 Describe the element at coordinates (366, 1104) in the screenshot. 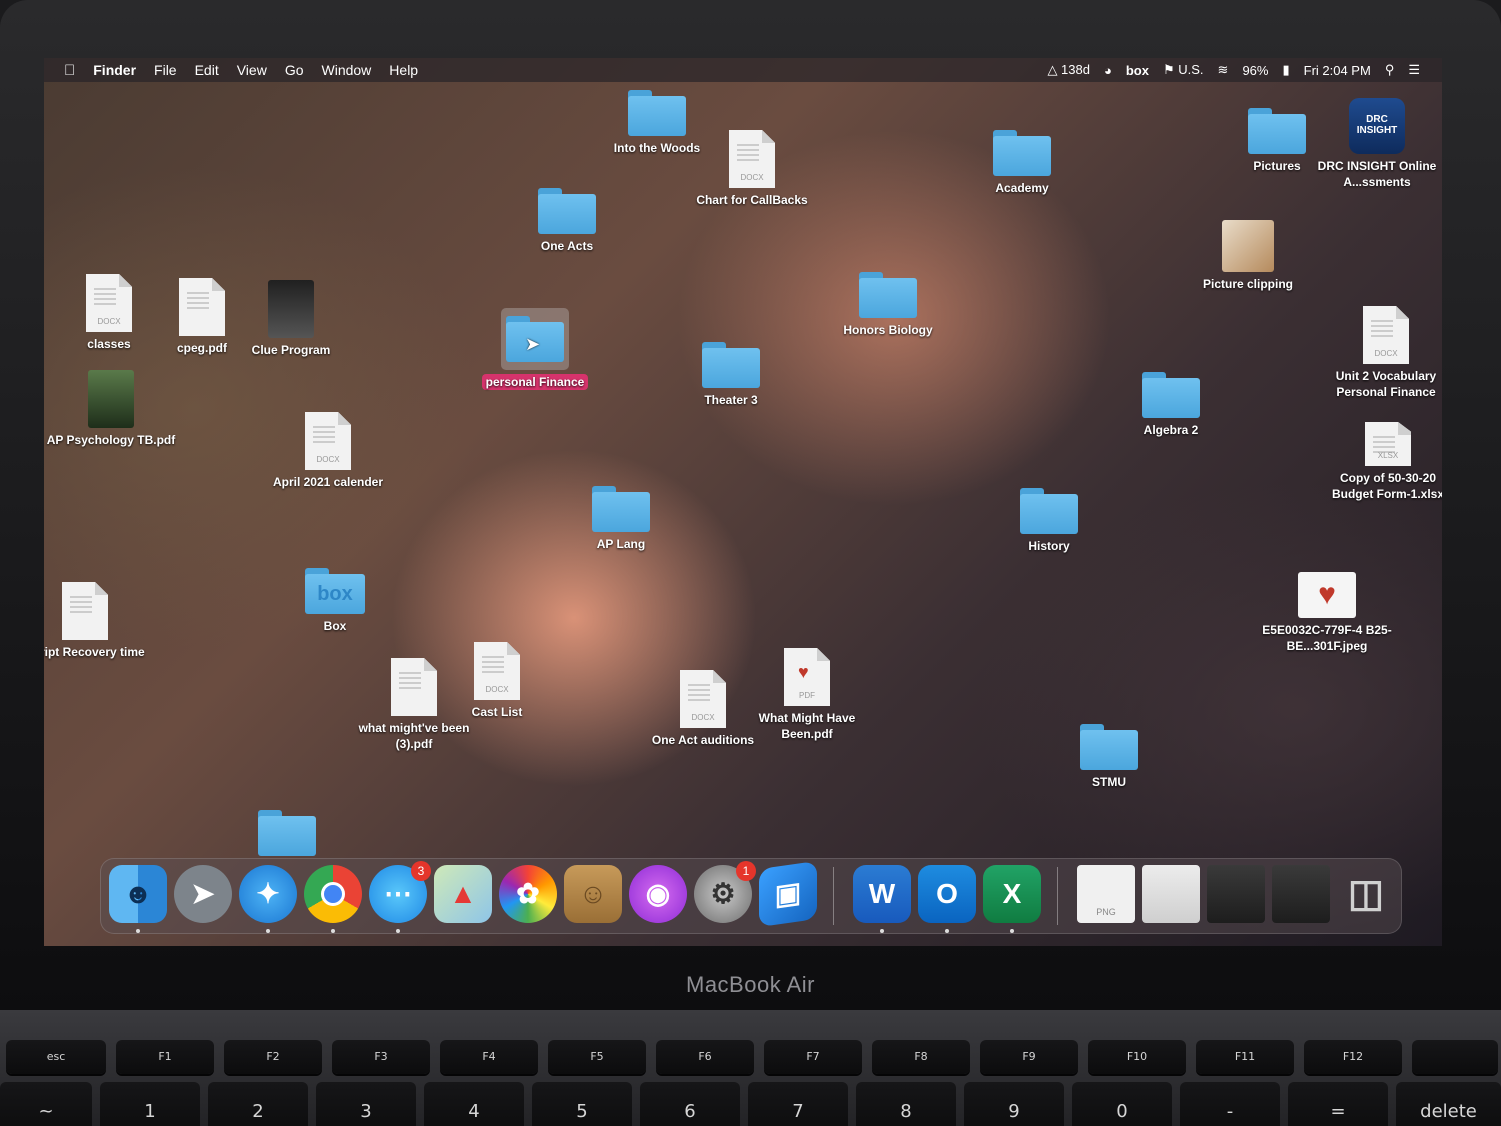

I see `key-3: 3` at that location.